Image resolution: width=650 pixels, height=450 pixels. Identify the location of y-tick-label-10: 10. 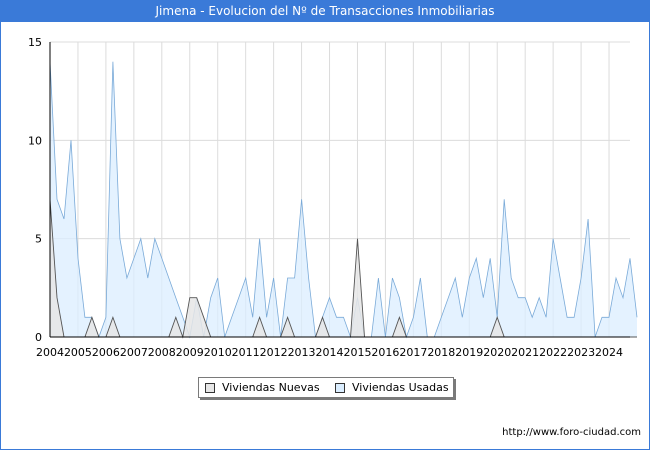
(35, 140).